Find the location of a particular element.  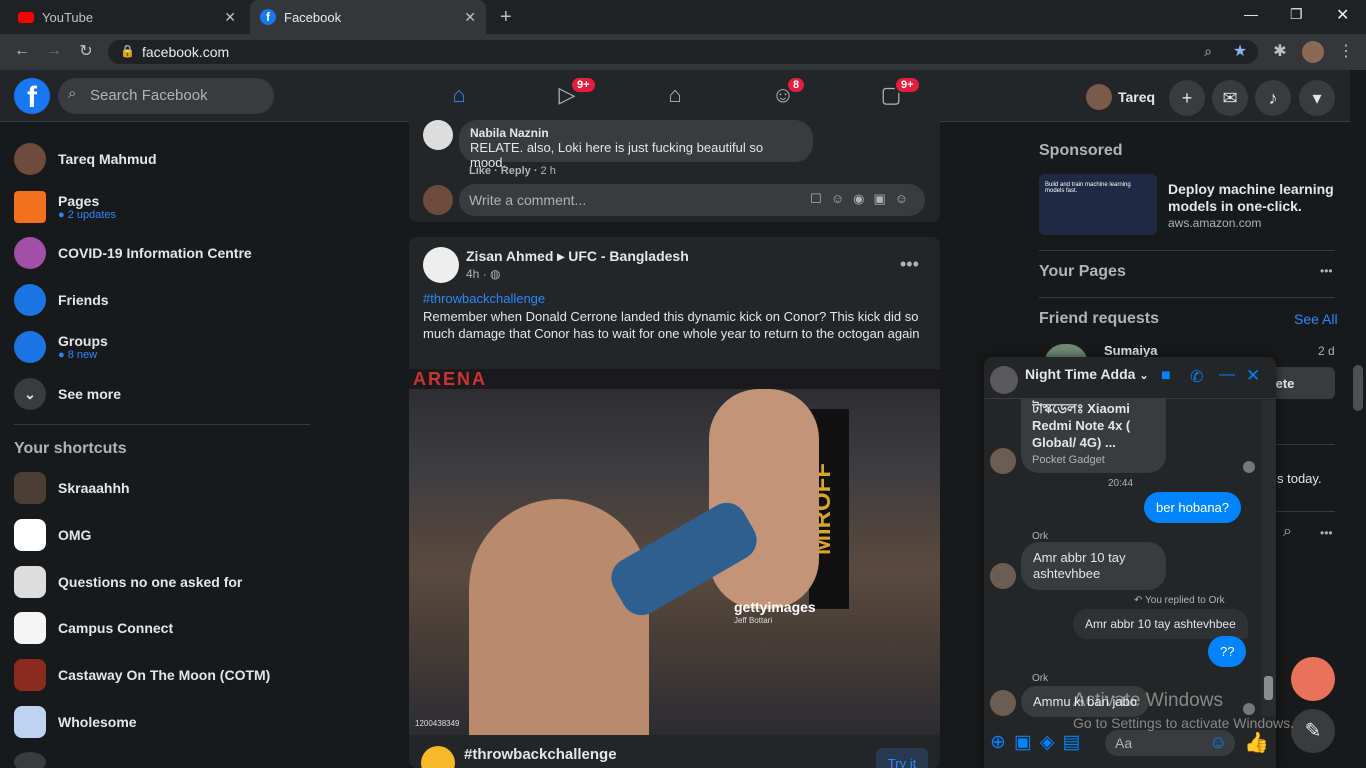

chat-title: Night Time Adda ⌄ is located at coordinates (1087, 374).